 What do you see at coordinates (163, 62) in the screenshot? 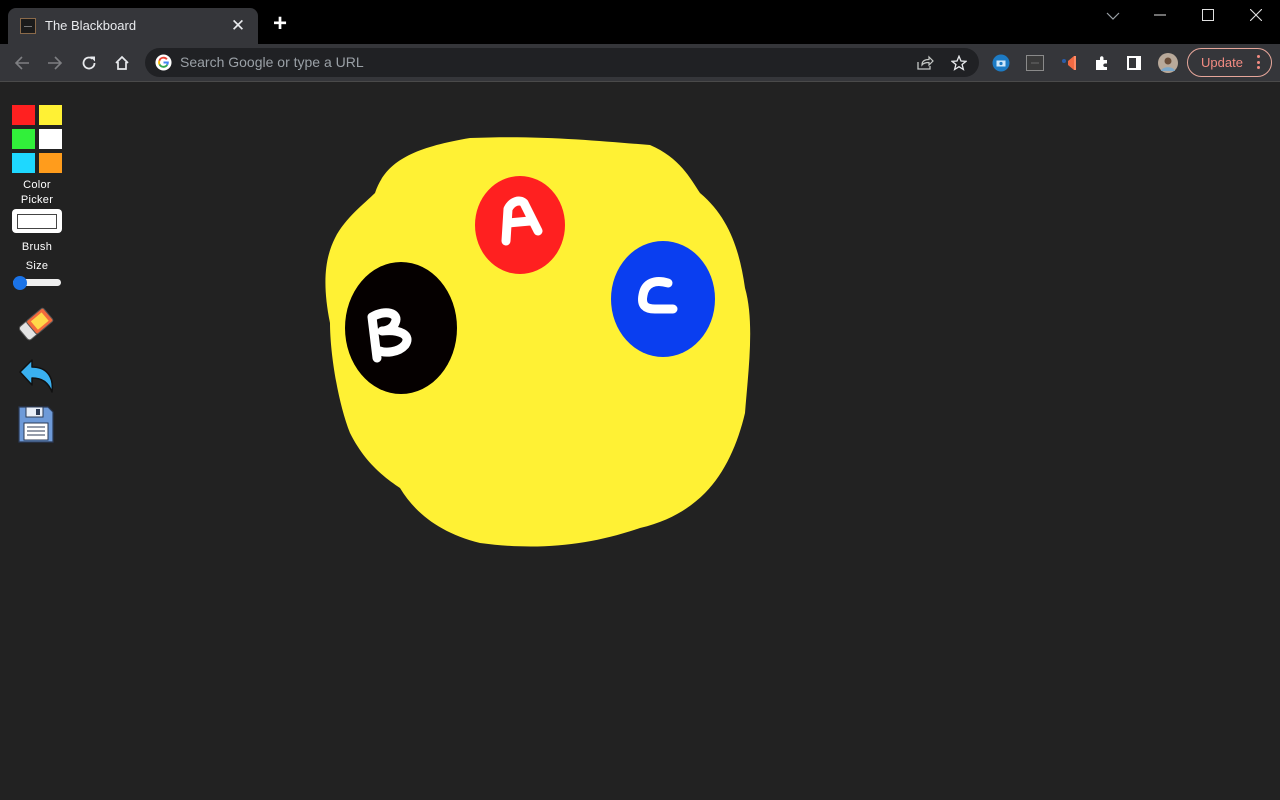
I see `google-icon` at bounding box center [163, 62].